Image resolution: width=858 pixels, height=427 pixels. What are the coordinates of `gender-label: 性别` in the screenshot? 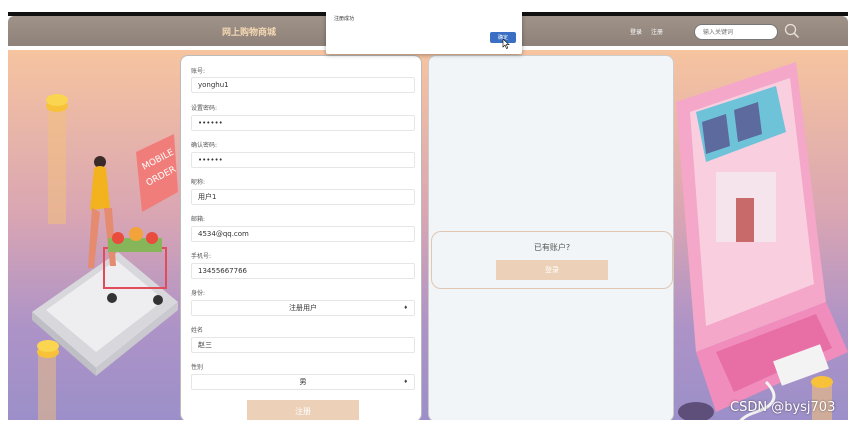 It's located at (197, 367).